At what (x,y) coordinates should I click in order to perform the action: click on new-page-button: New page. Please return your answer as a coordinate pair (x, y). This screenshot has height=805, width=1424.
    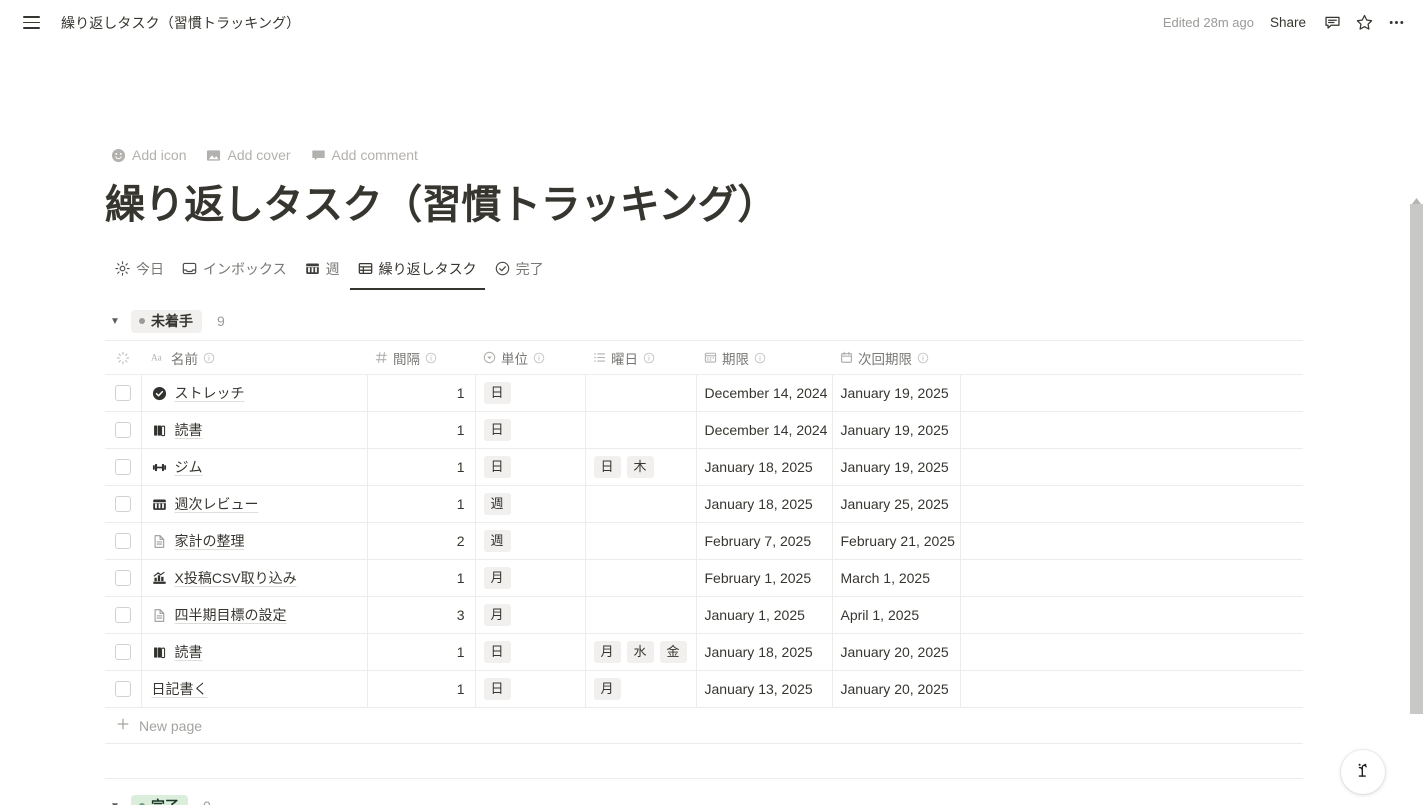
    Looking at the image, I should click on (704, 726).